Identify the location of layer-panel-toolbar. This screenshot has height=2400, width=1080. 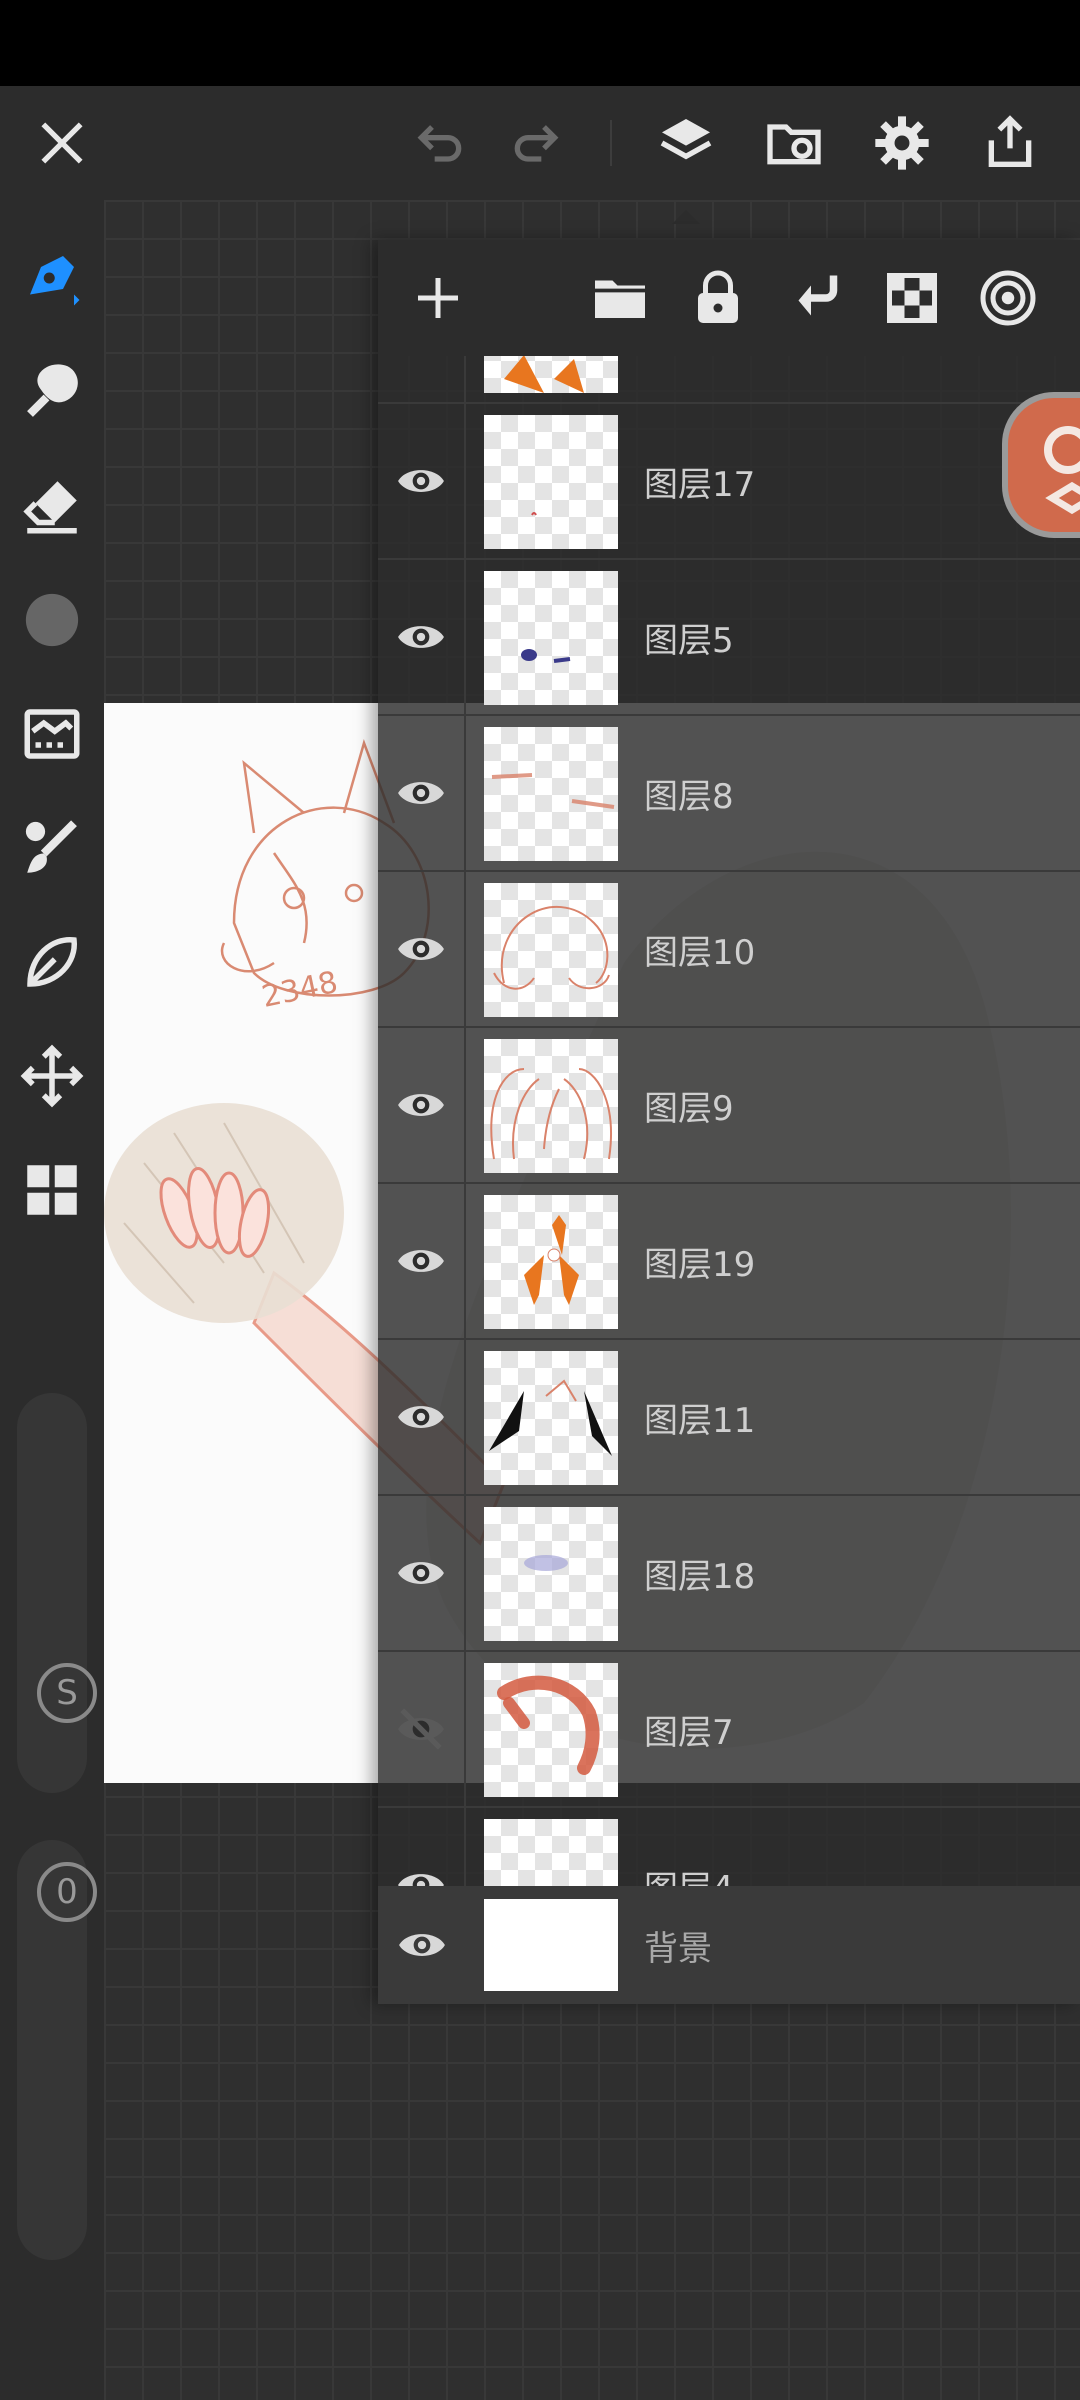
(729, 298).